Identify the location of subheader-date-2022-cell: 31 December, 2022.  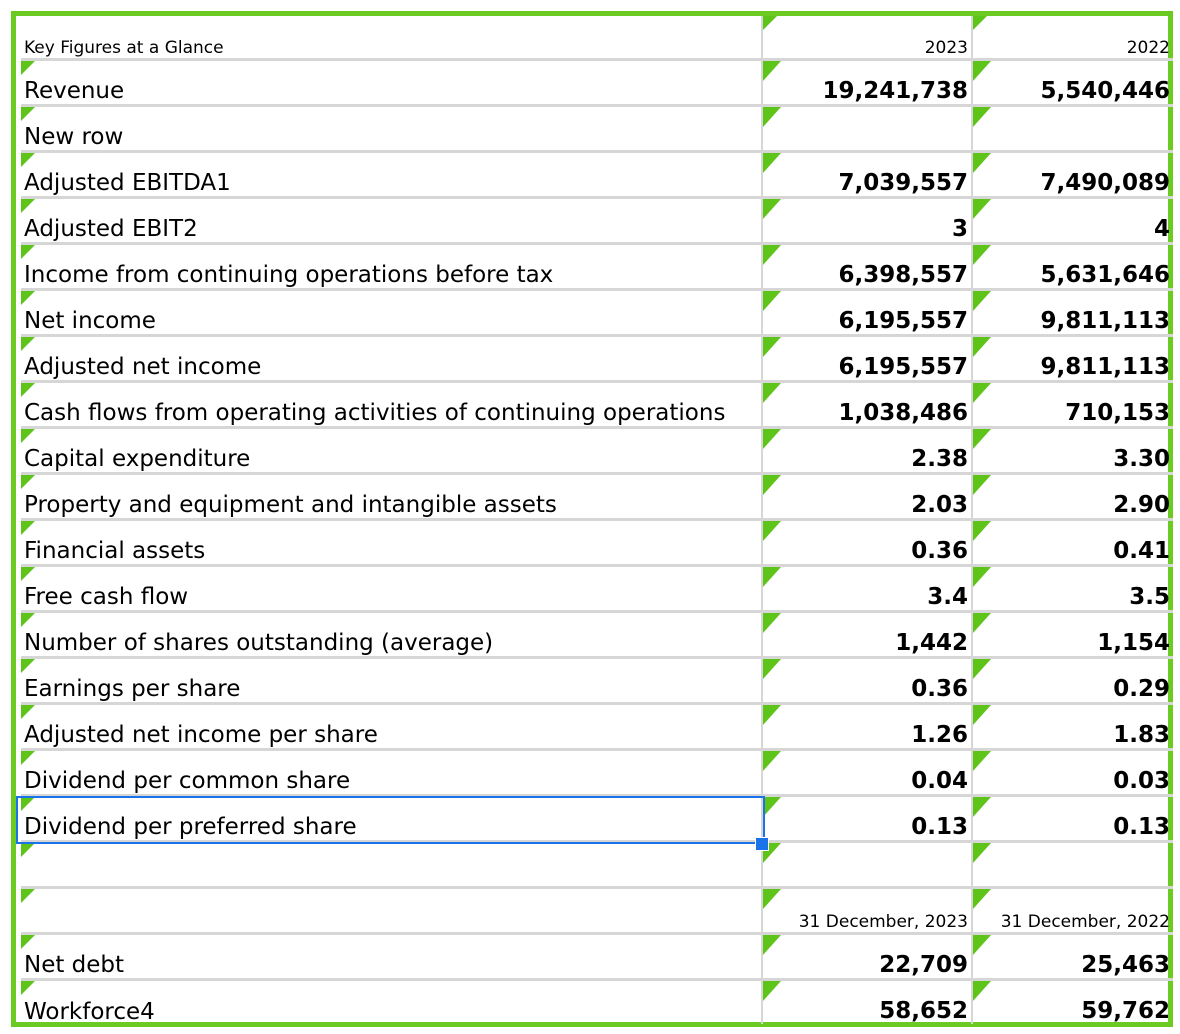
(1072, 911).